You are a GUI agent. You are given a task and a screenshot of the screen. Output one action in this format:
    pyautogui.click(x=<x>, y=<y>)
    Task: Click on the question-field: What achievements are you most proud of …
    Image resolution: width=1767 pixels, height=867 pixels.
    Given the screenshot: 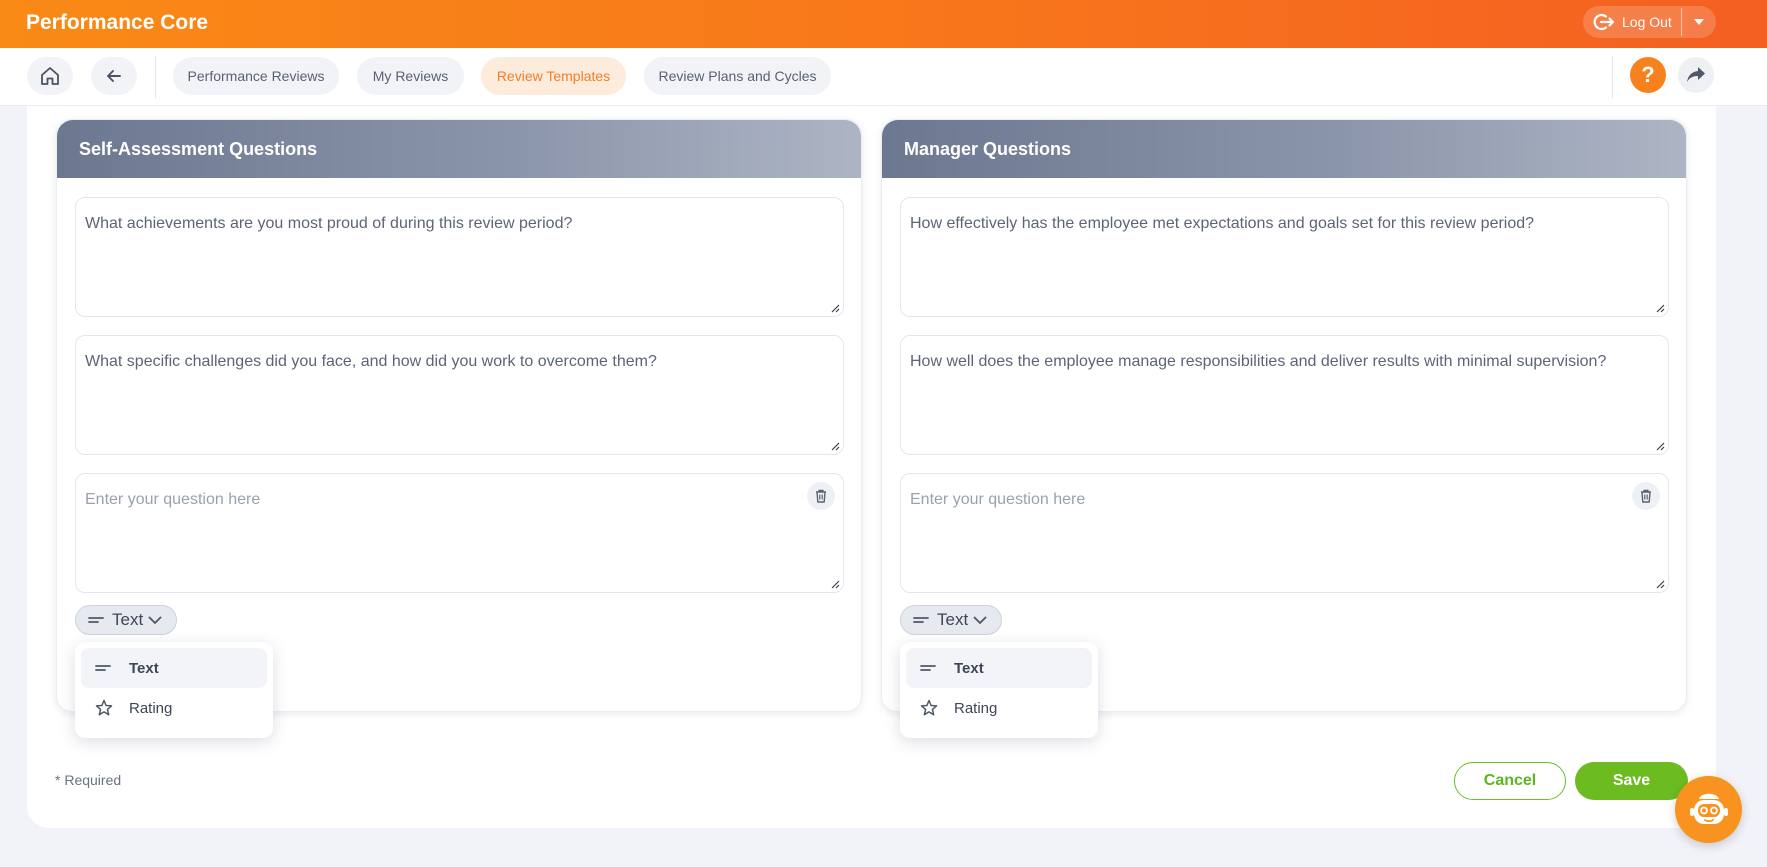 What is the action you would take?
    pyautogui.click(x=459, y=257)
    